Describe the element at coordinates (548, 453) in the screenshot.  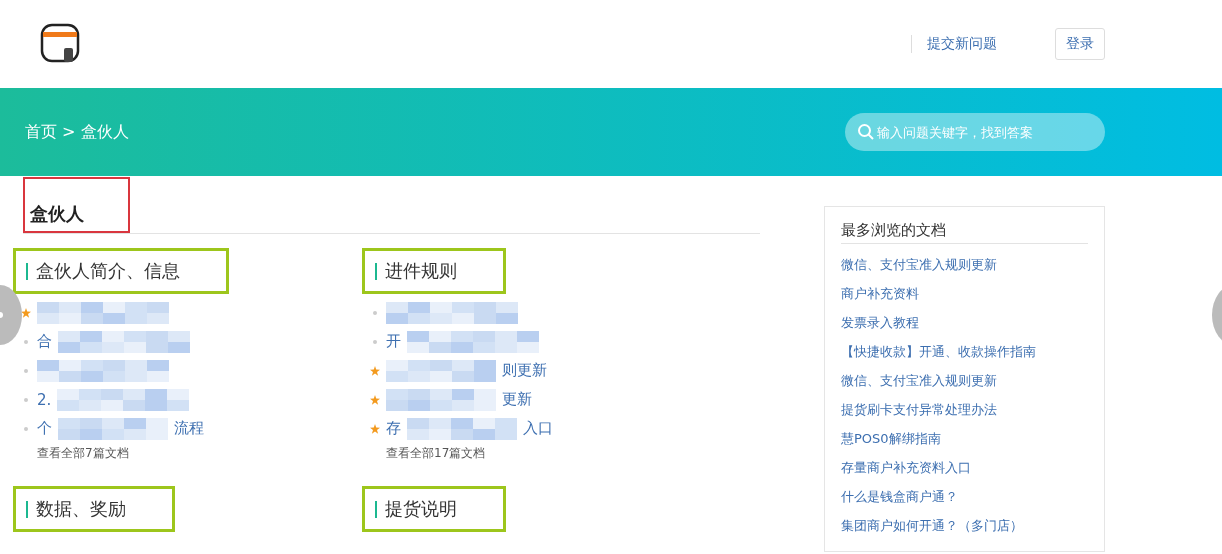
I see `view-all-link: 查看全部17篇文档` at that location.